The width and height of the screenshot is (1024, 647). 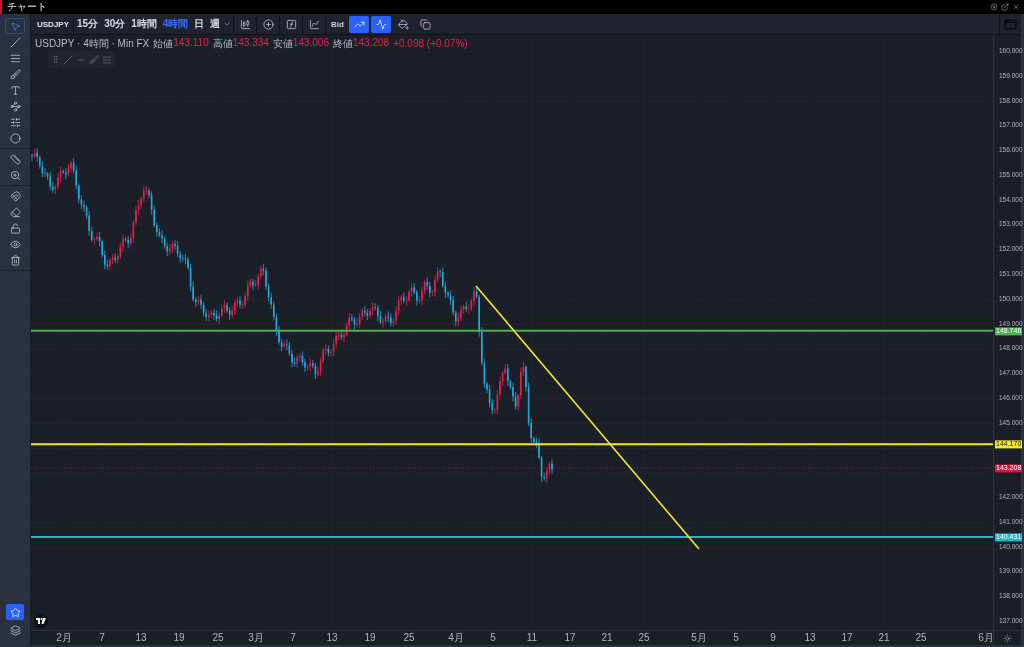 What do you see at coordinates (250, 43) in the screenshot?
I see `legend-value: 143.334` at bounding box center [250, 43].